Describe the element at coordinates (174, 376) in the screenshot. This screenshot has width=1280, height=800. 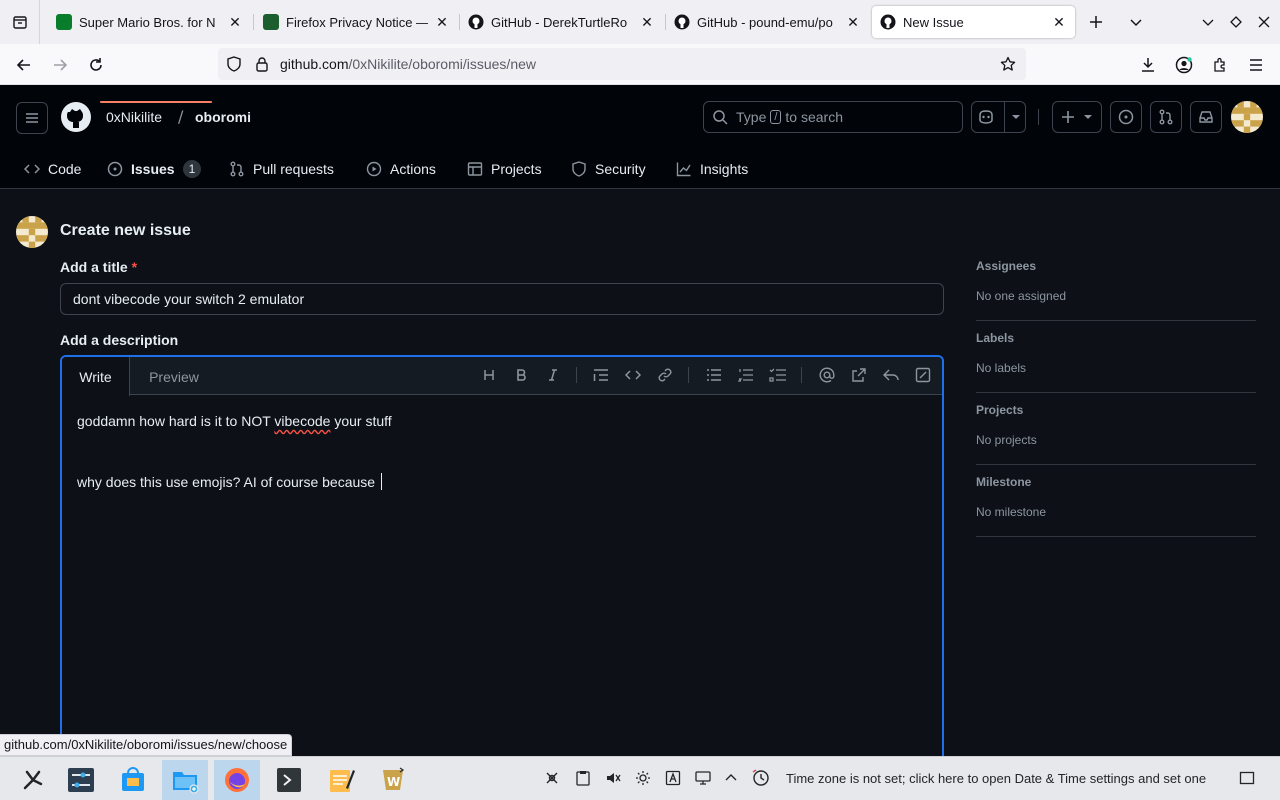
I see `tab-preview: Preview` at that location.